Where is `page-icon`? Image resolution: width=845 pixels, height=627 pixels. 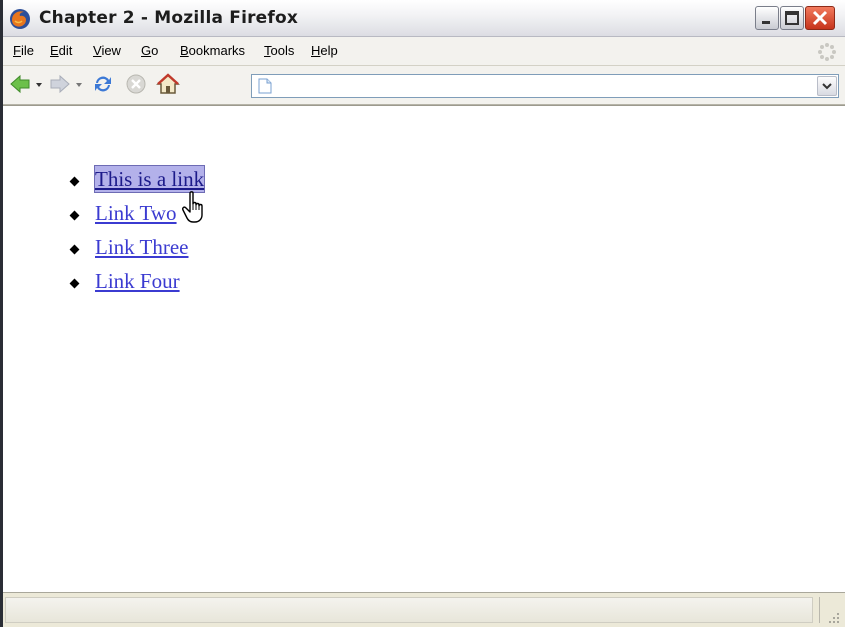
page-icon is located at coordinates (265, 86).